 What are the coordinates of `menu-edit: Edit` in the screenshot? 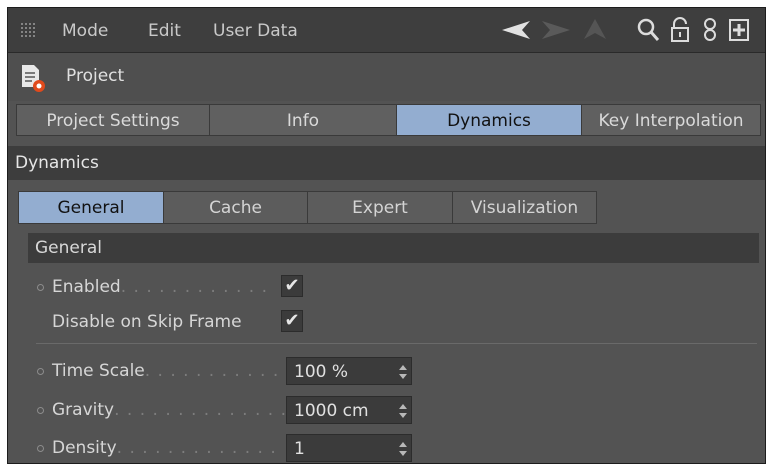 It's located at (164, 31).